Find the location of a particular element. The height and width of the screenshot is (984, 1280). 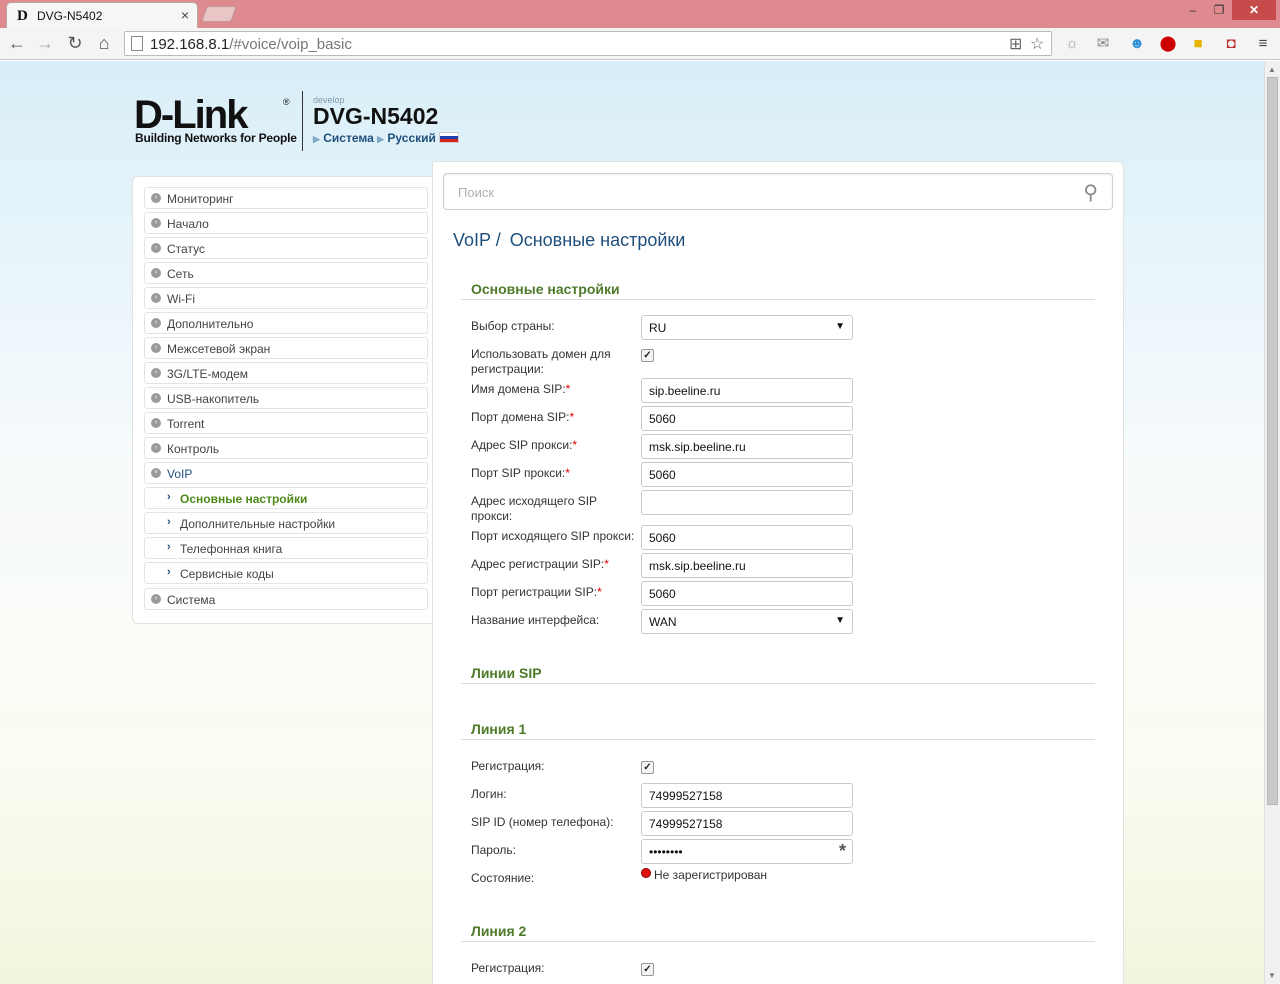

interface-select: WAN ▼ is located at coordinates (747, 621).